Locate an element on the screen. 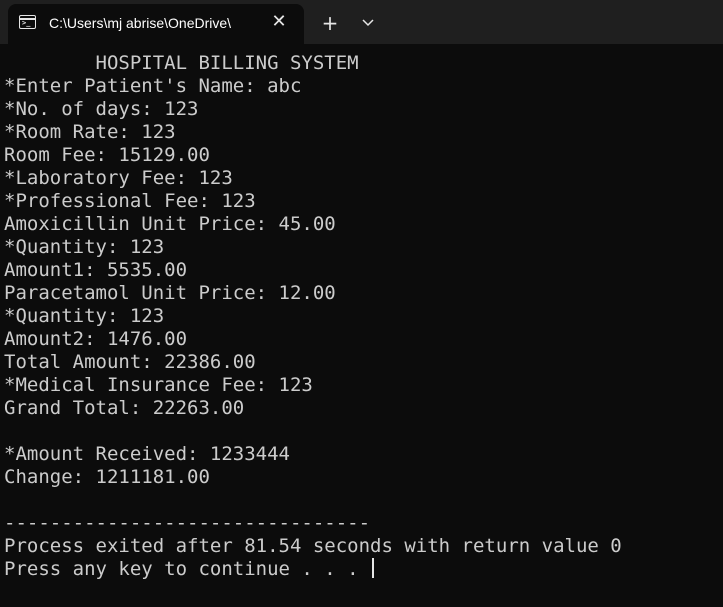 This screenshot has width=723, height=607. chevron-down-icon is located at coordinates (368, 23).